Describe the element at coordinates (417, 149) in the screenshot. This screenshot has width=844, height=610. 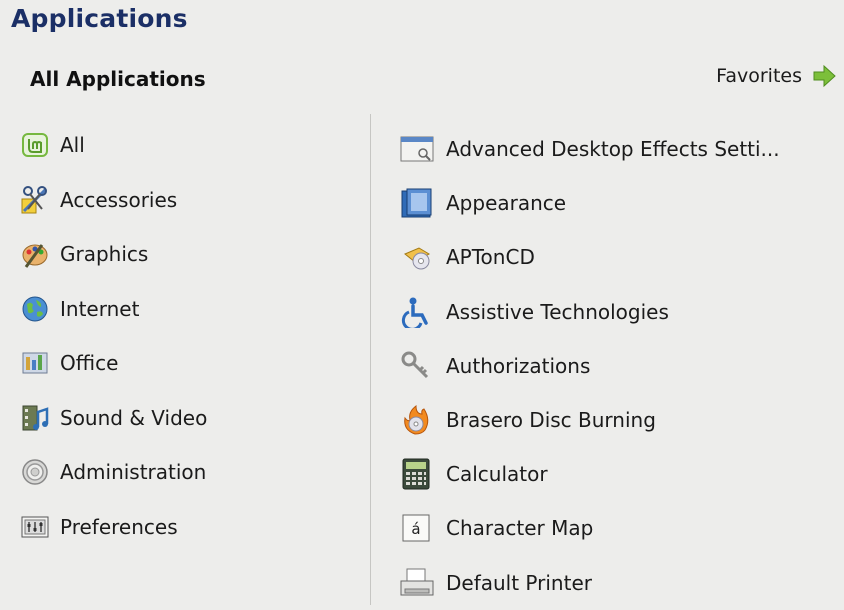
I see `window-settings-icon` at that location.